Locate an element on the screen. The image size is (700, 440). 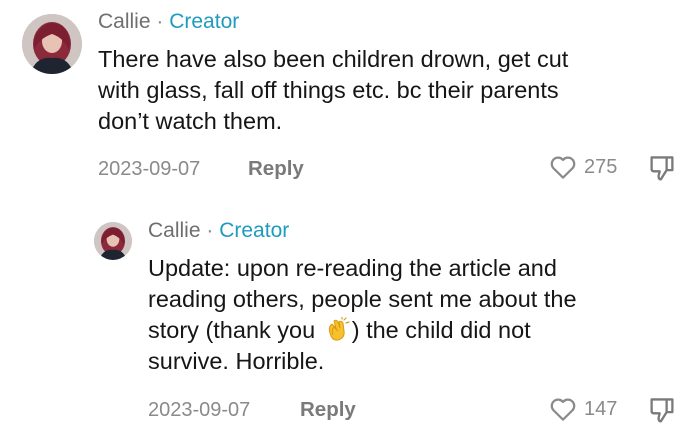
like-count: 147 is located at coordinates (601, 408).